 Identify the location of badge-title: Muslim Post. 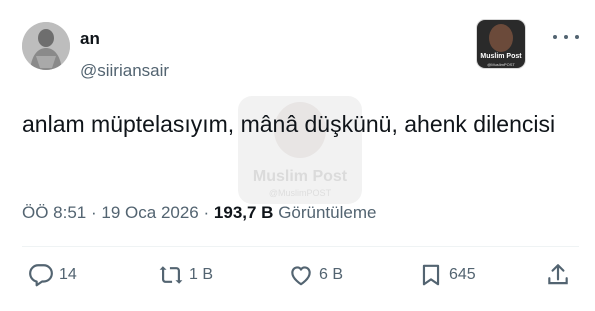
(501, 56).